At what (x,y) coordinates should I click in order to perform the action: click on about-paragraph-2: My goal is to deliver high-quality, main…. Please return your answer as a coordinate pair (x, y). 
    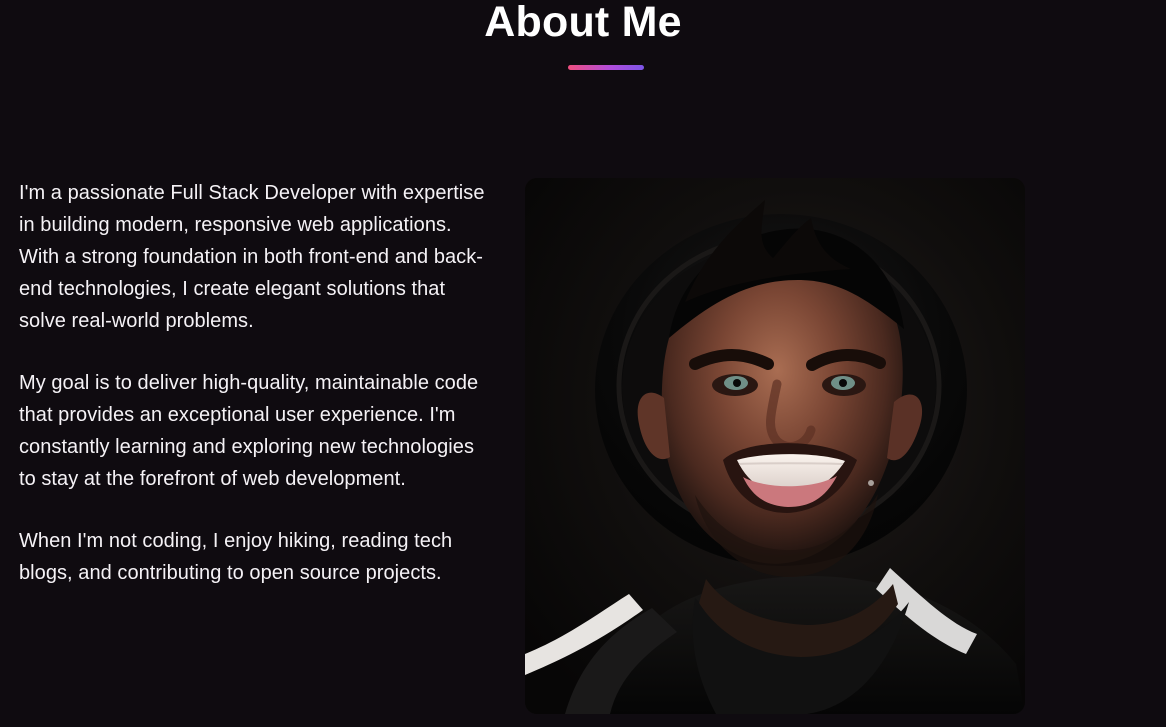
    Looking at the image, I should click on (249, 431).